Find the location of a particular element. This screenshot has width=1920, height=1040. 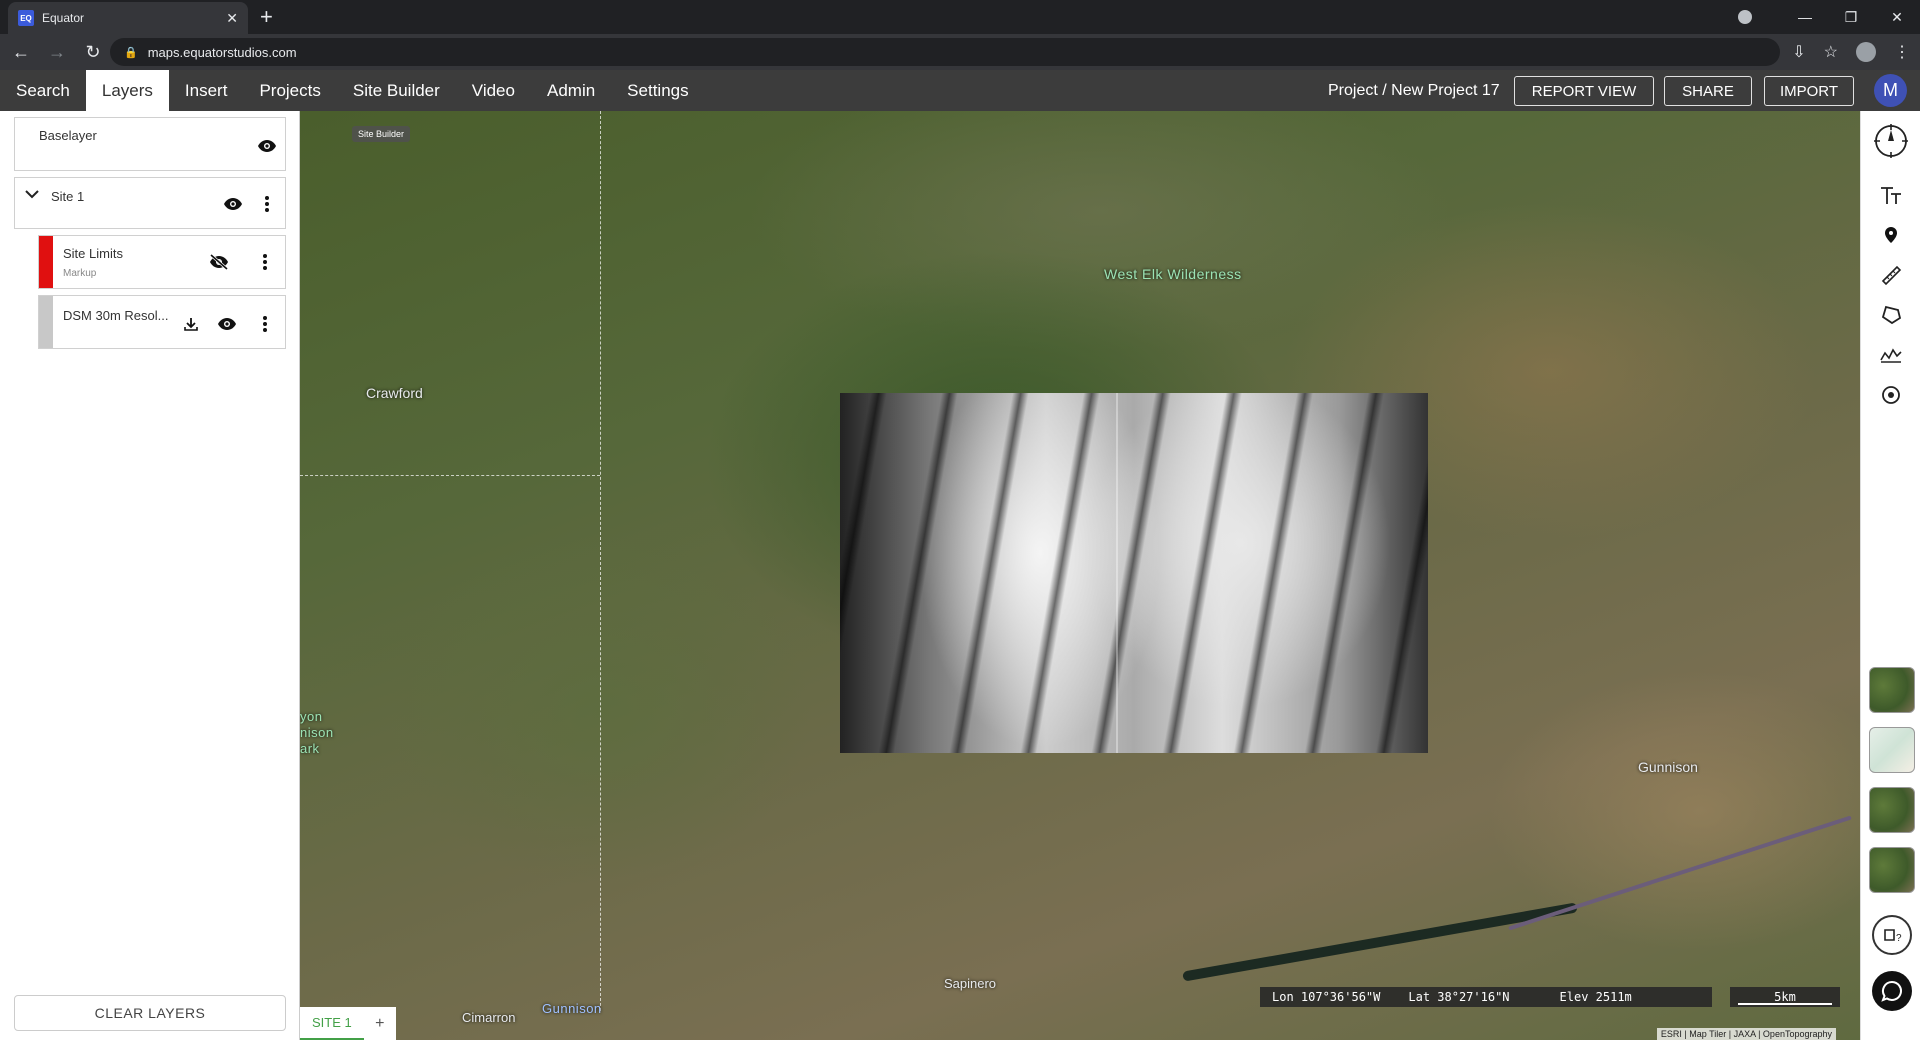

site-tab-bar: SITE 1 + is located at coordinates (348, 1023).